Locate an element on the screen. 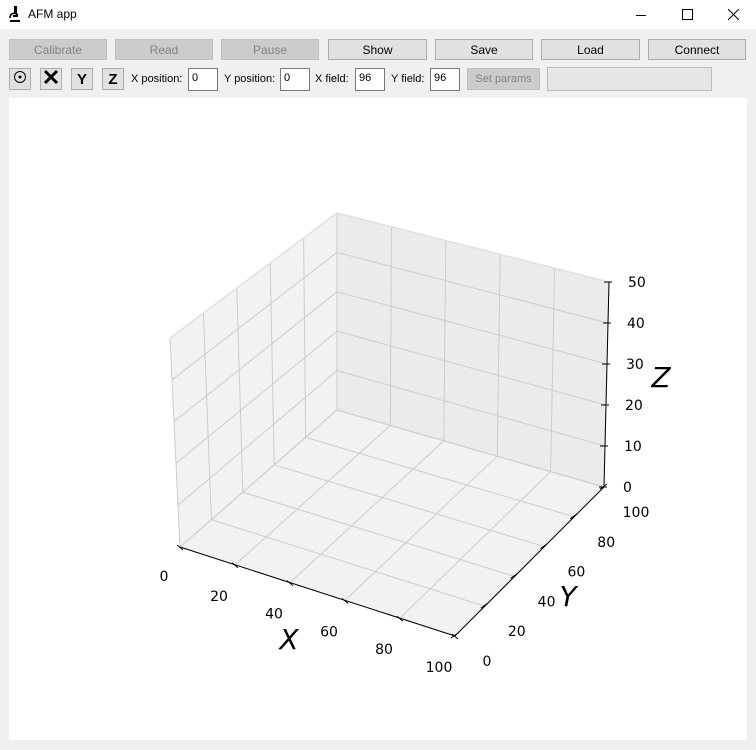  y-tick-label: 80 is located at coordinates (606, 543).